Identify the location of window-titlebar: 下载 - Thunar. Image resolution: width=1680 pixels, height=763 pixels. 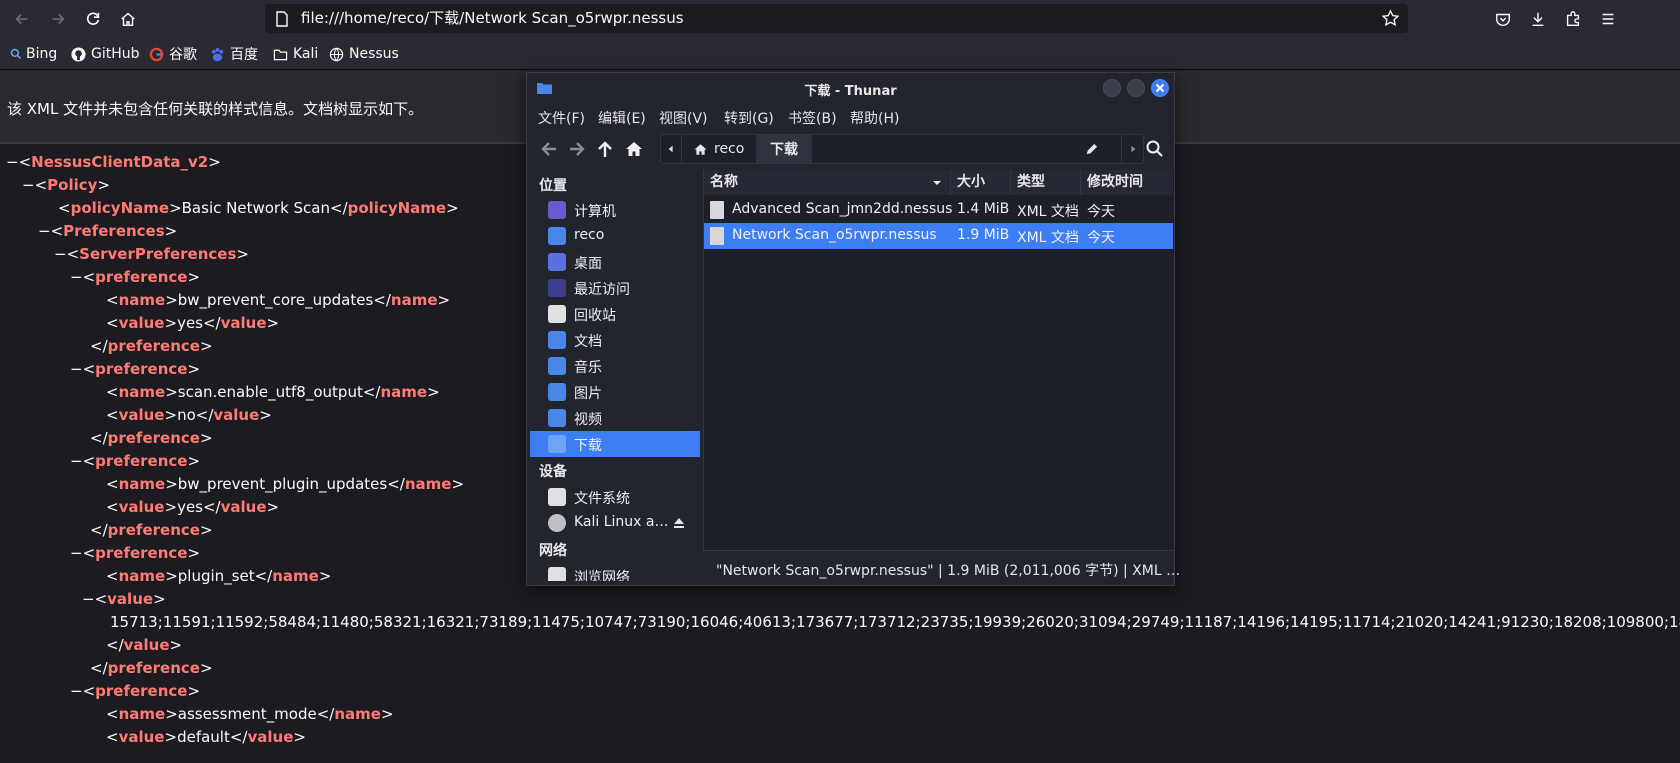
(850, 88).